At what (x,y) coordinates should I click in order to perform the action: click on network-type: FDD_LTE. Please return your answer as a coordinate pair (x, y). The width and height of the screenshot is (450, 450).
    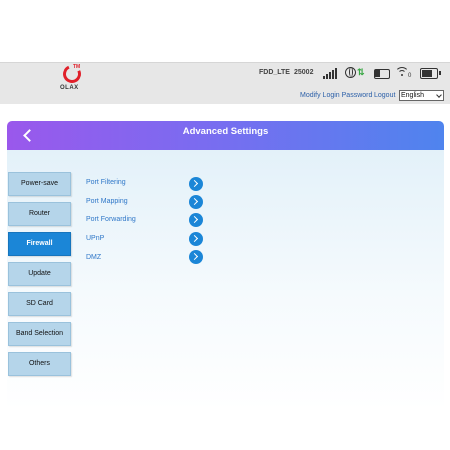
    Looking at the image, I should click on (274, 72).